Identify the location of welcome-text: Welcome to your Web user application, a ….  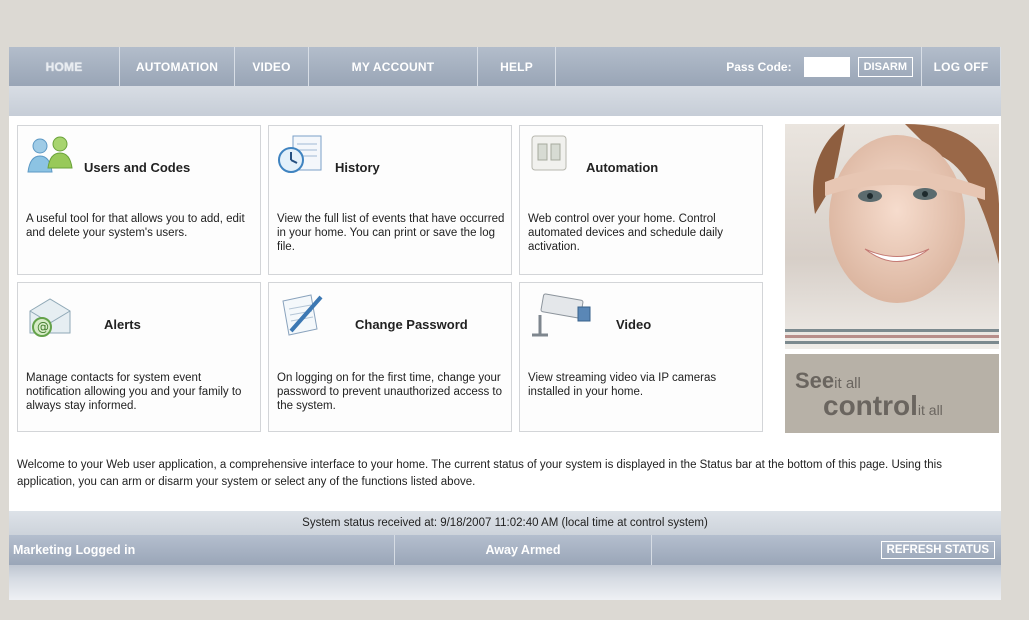
(479, 473).